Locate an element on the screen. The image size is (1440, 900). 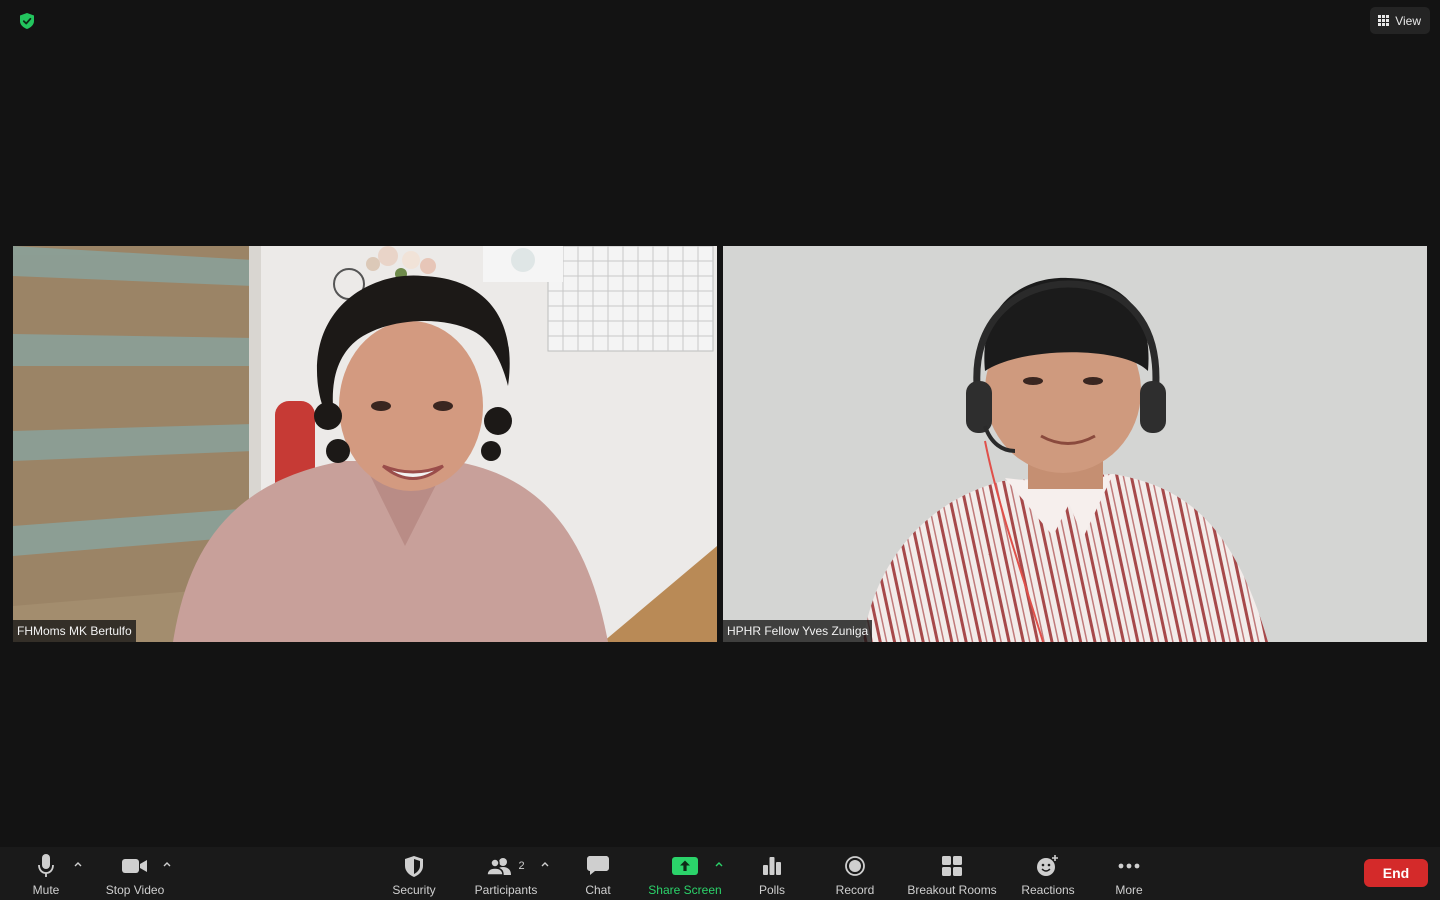
shield-icon is located at coordinates (414, 866).